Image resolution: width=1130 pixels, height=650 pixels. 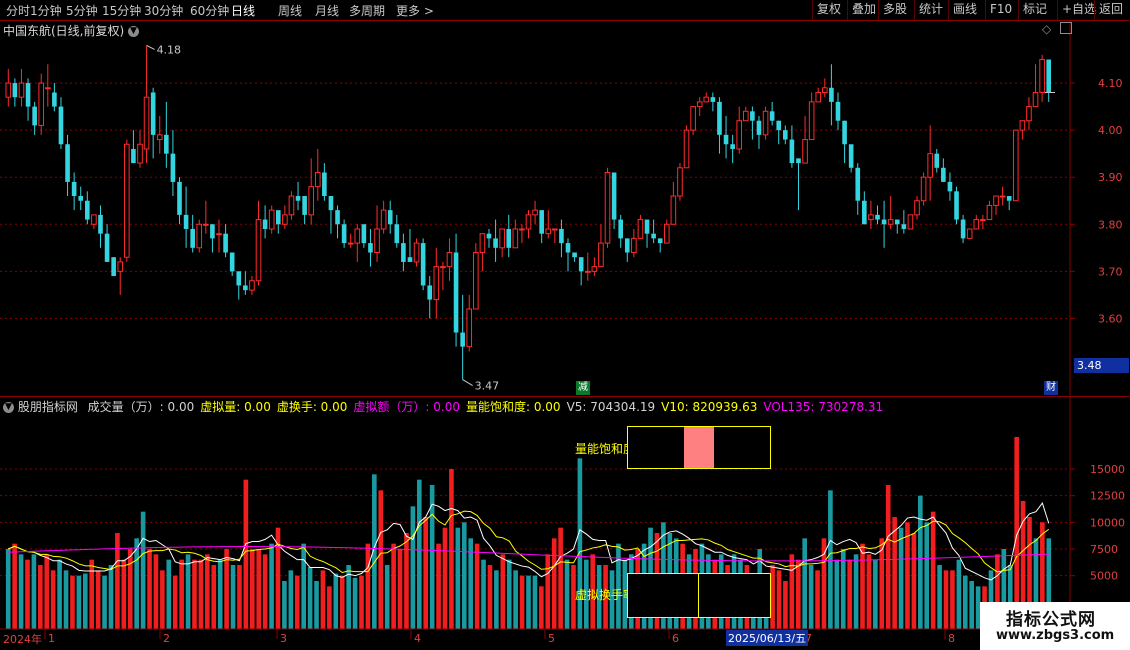 What do you see at coordinates (767, 638) in the screenshot?
I see `cursor-date: 2025/06/13/五` at bounding box center [767, 638].